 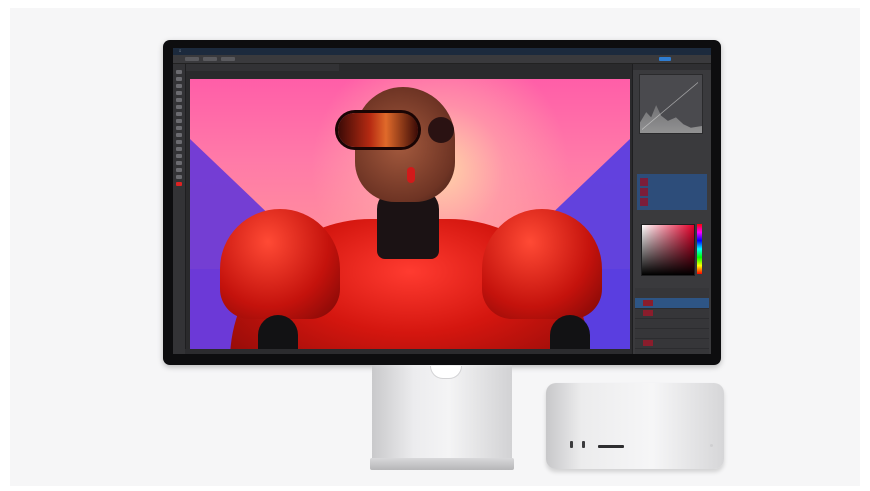 I want to click on heal-tool-icon, so click(x=179, y=114).